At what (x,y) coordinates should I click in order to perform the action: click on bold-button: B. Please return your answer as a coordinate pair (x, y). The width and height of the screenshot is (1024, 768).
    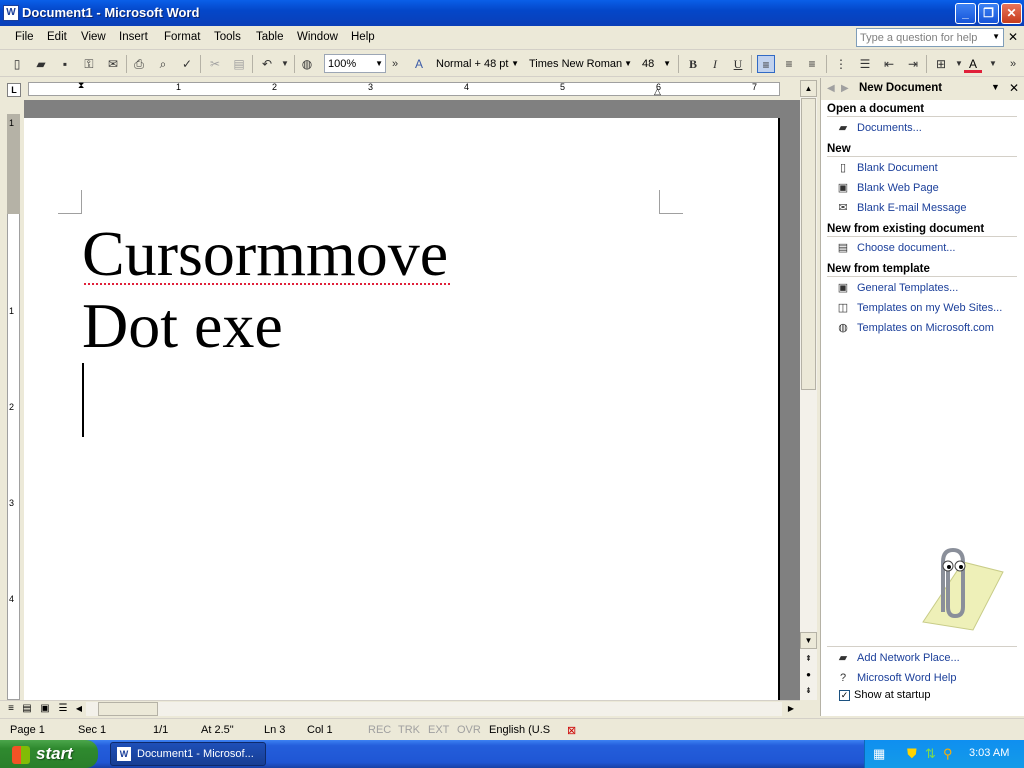
    Looking at the image, I should click on (693, 64).